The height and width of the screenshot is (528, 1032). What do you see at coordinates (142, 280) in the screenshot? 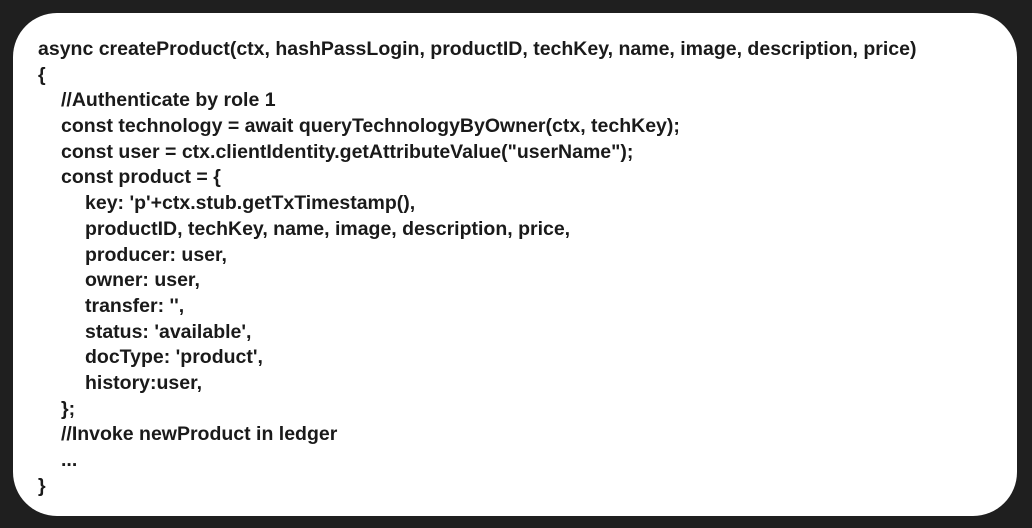
I see `code-line: owner: user,` at bounding box center [142, 280].